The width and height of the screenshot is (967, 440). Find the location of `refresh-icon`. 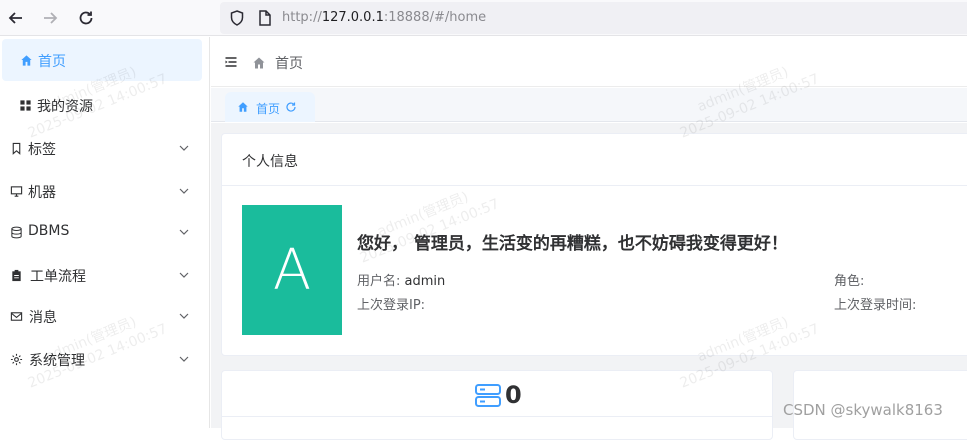

refresh-icon is located at coordinates (291, 107).